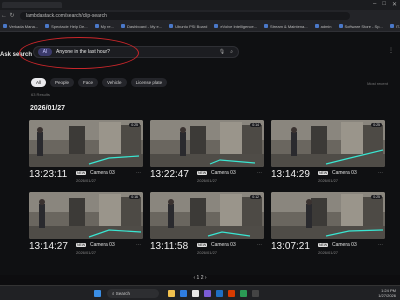 The image size is (400, 300). What do you see at coordinates (169, 174) in the screenshot?
I see `clip-time: 13:22:47` at bounding box center [169, 174].